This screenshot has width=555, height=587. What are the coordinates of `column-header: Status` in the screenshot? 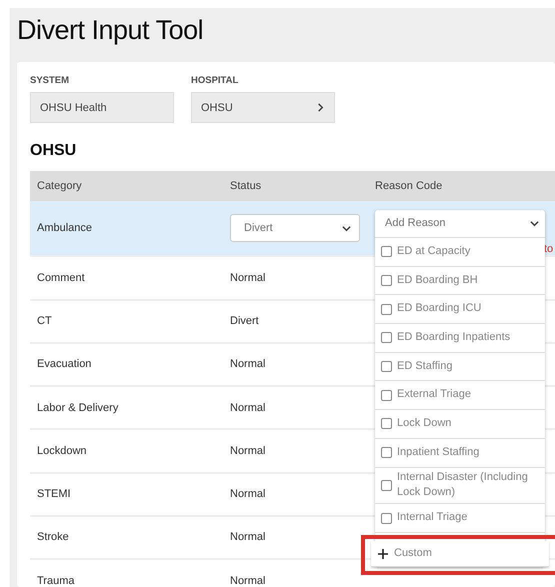 It's located at (246, 186).